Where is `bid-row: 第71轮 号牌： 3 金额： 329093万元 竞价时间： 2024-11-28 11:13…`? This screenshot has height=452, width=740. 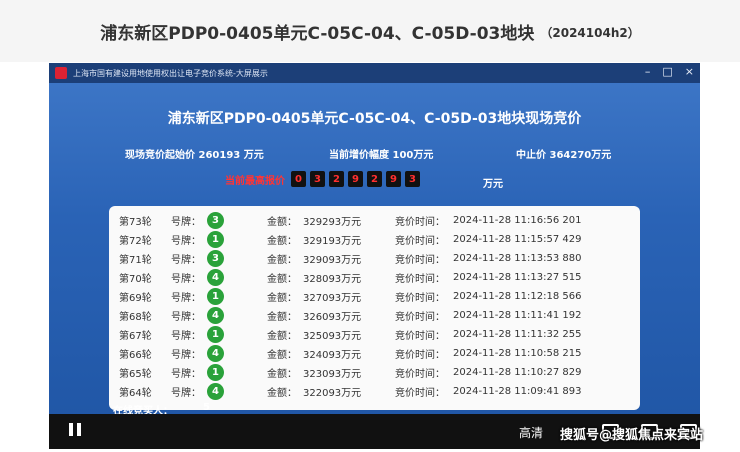 bid-row: 第71轮 号牌： 3 金额： 329093万元 竞价时间： 2024-11-28 11:13… is located at coordinates (376, 258).